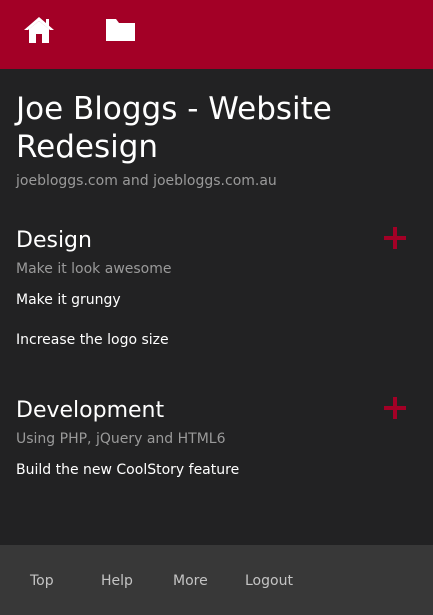  What do you see at coordinates (395, 408) in the screenshot?
I see `add-task-development-icon` at bounding box center [395, 408].